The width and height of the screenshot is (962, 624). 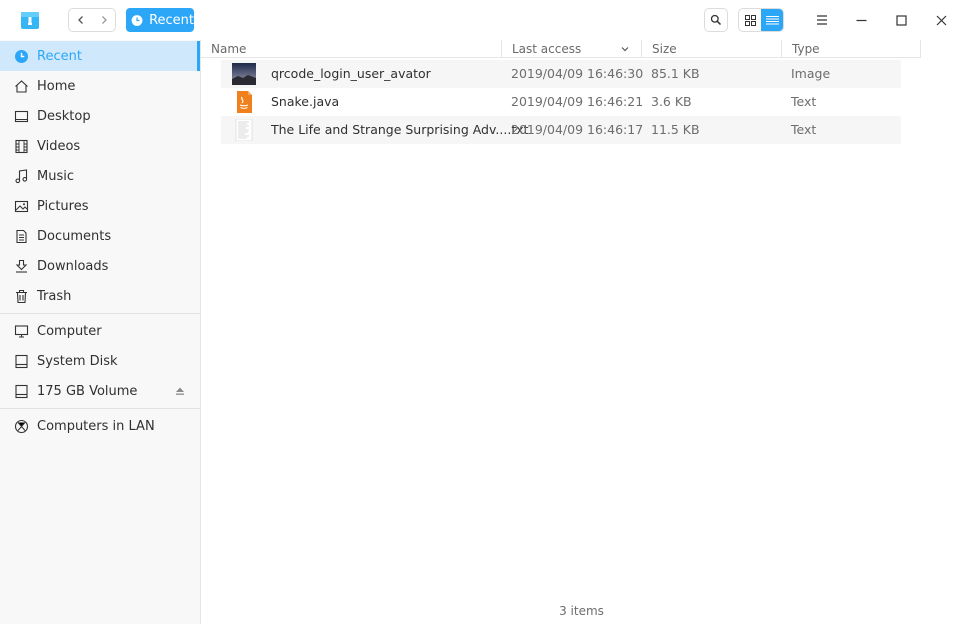 I want to click on column-header: Name Last access Size Type, so click(x=561, y=49).